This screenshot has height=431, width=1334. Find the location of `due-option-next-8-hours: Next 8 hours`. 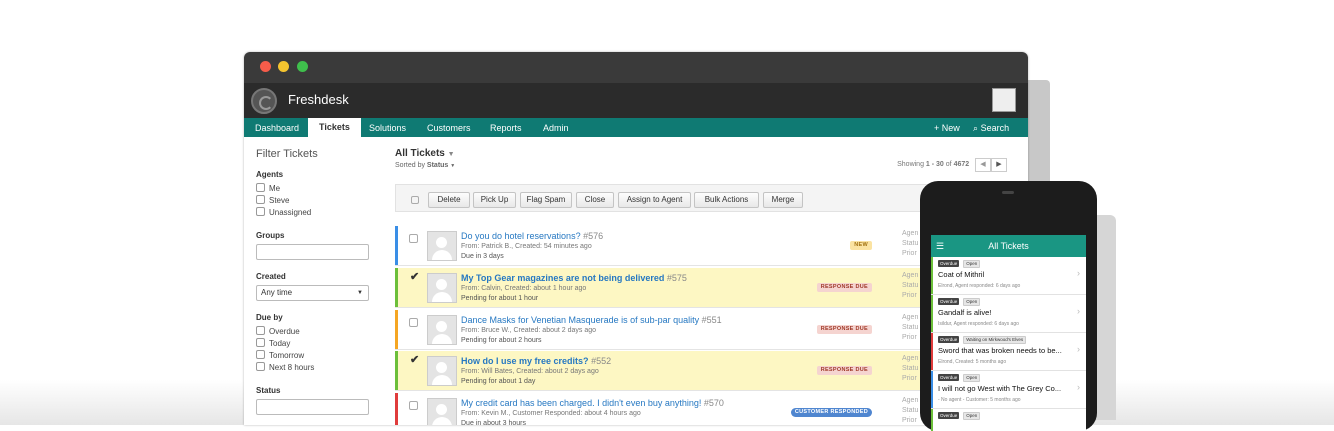

due-option-next-8-hours: Next 8 hours is located at coordinates (316, 368).